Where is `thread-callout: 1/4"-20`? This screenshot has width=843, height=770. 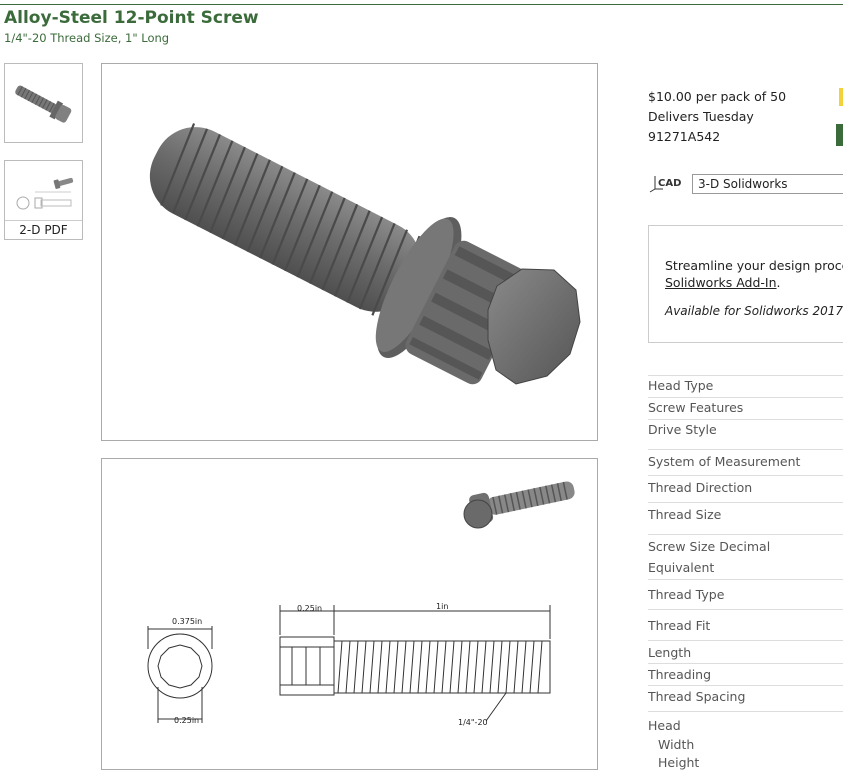 thread-callout: 1/4"-20 is located at coordinates (473, 722).